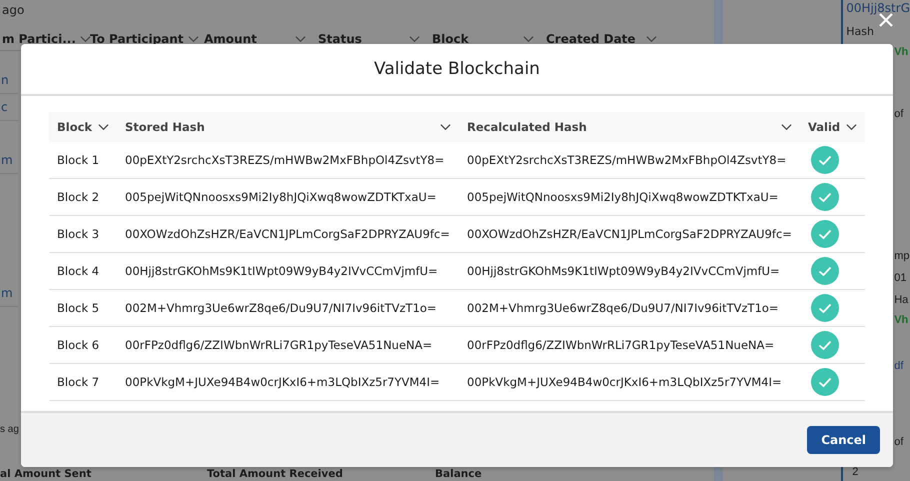 The image size is (910, 481). What do you see at coordinates (275, 474) in the screenshot?
I see `column-header: Total Amount Received` at bounding box center [275, 474].